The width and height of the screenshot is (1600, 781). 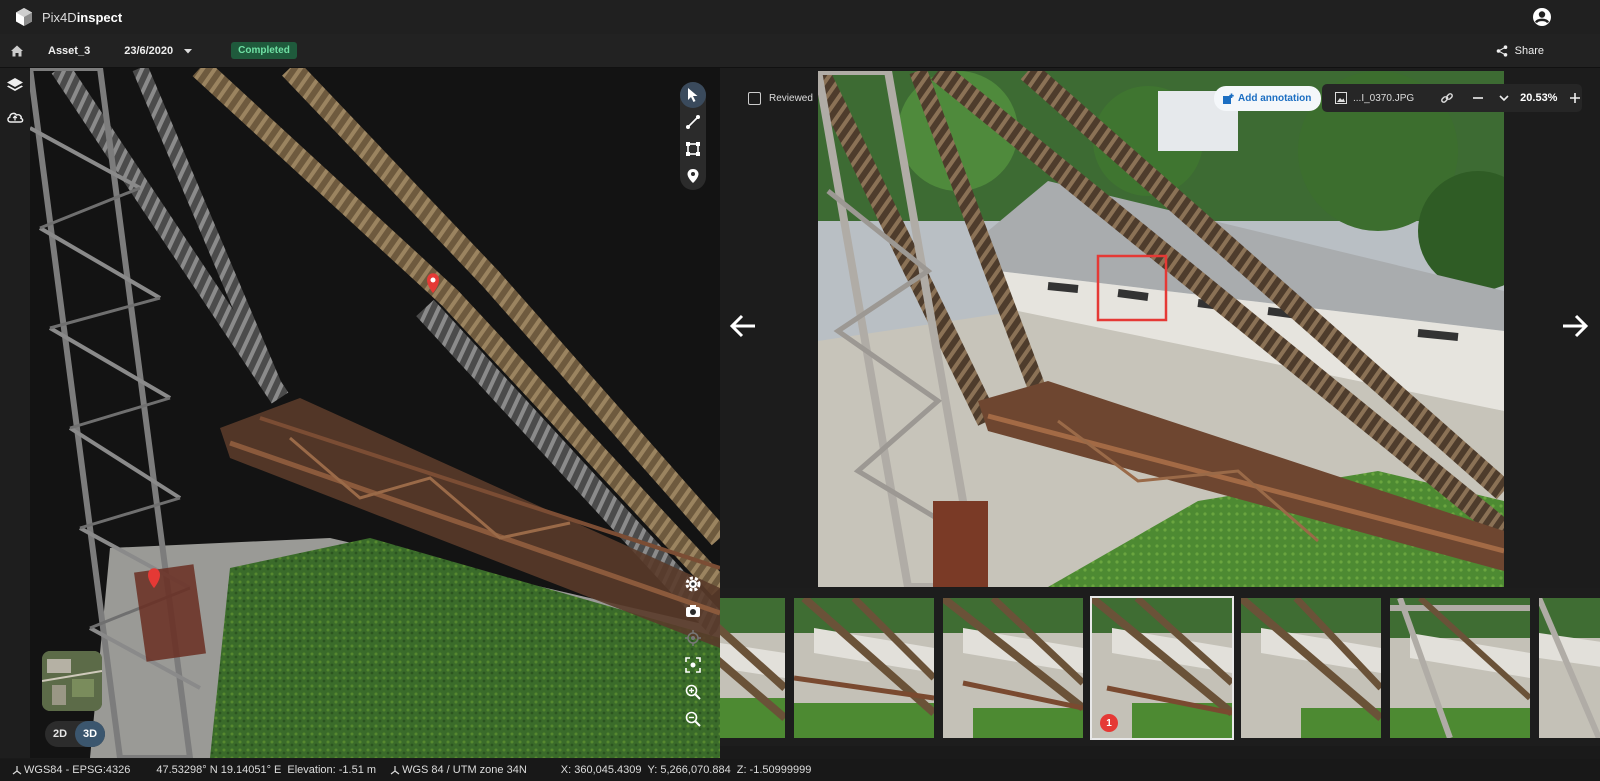 I want to click on gear-icon, so click(x=693, y=584).